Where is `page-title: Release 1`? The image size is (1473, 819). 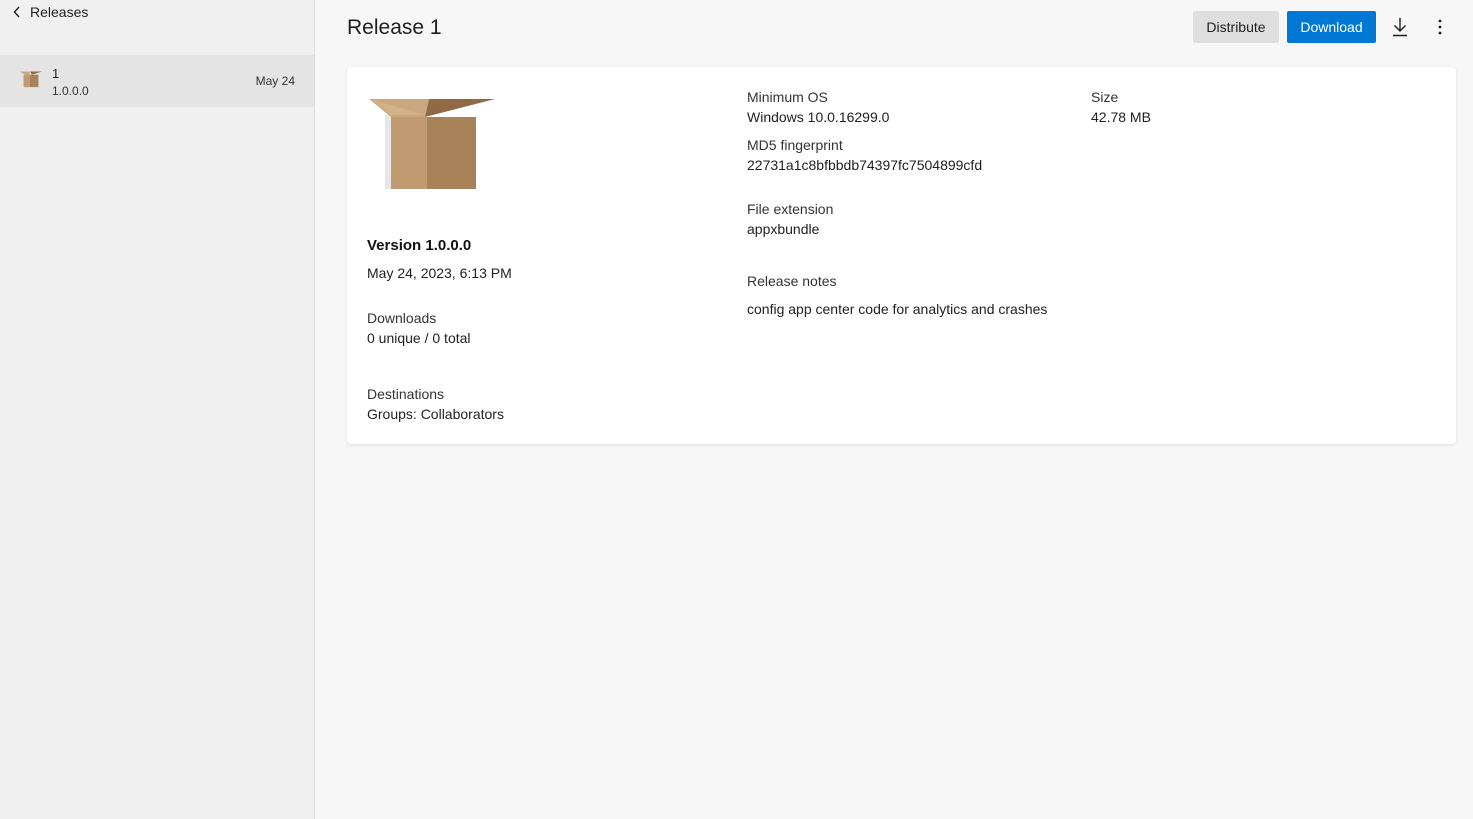 page-title: Release 1 is located at coordinates (394, 27).